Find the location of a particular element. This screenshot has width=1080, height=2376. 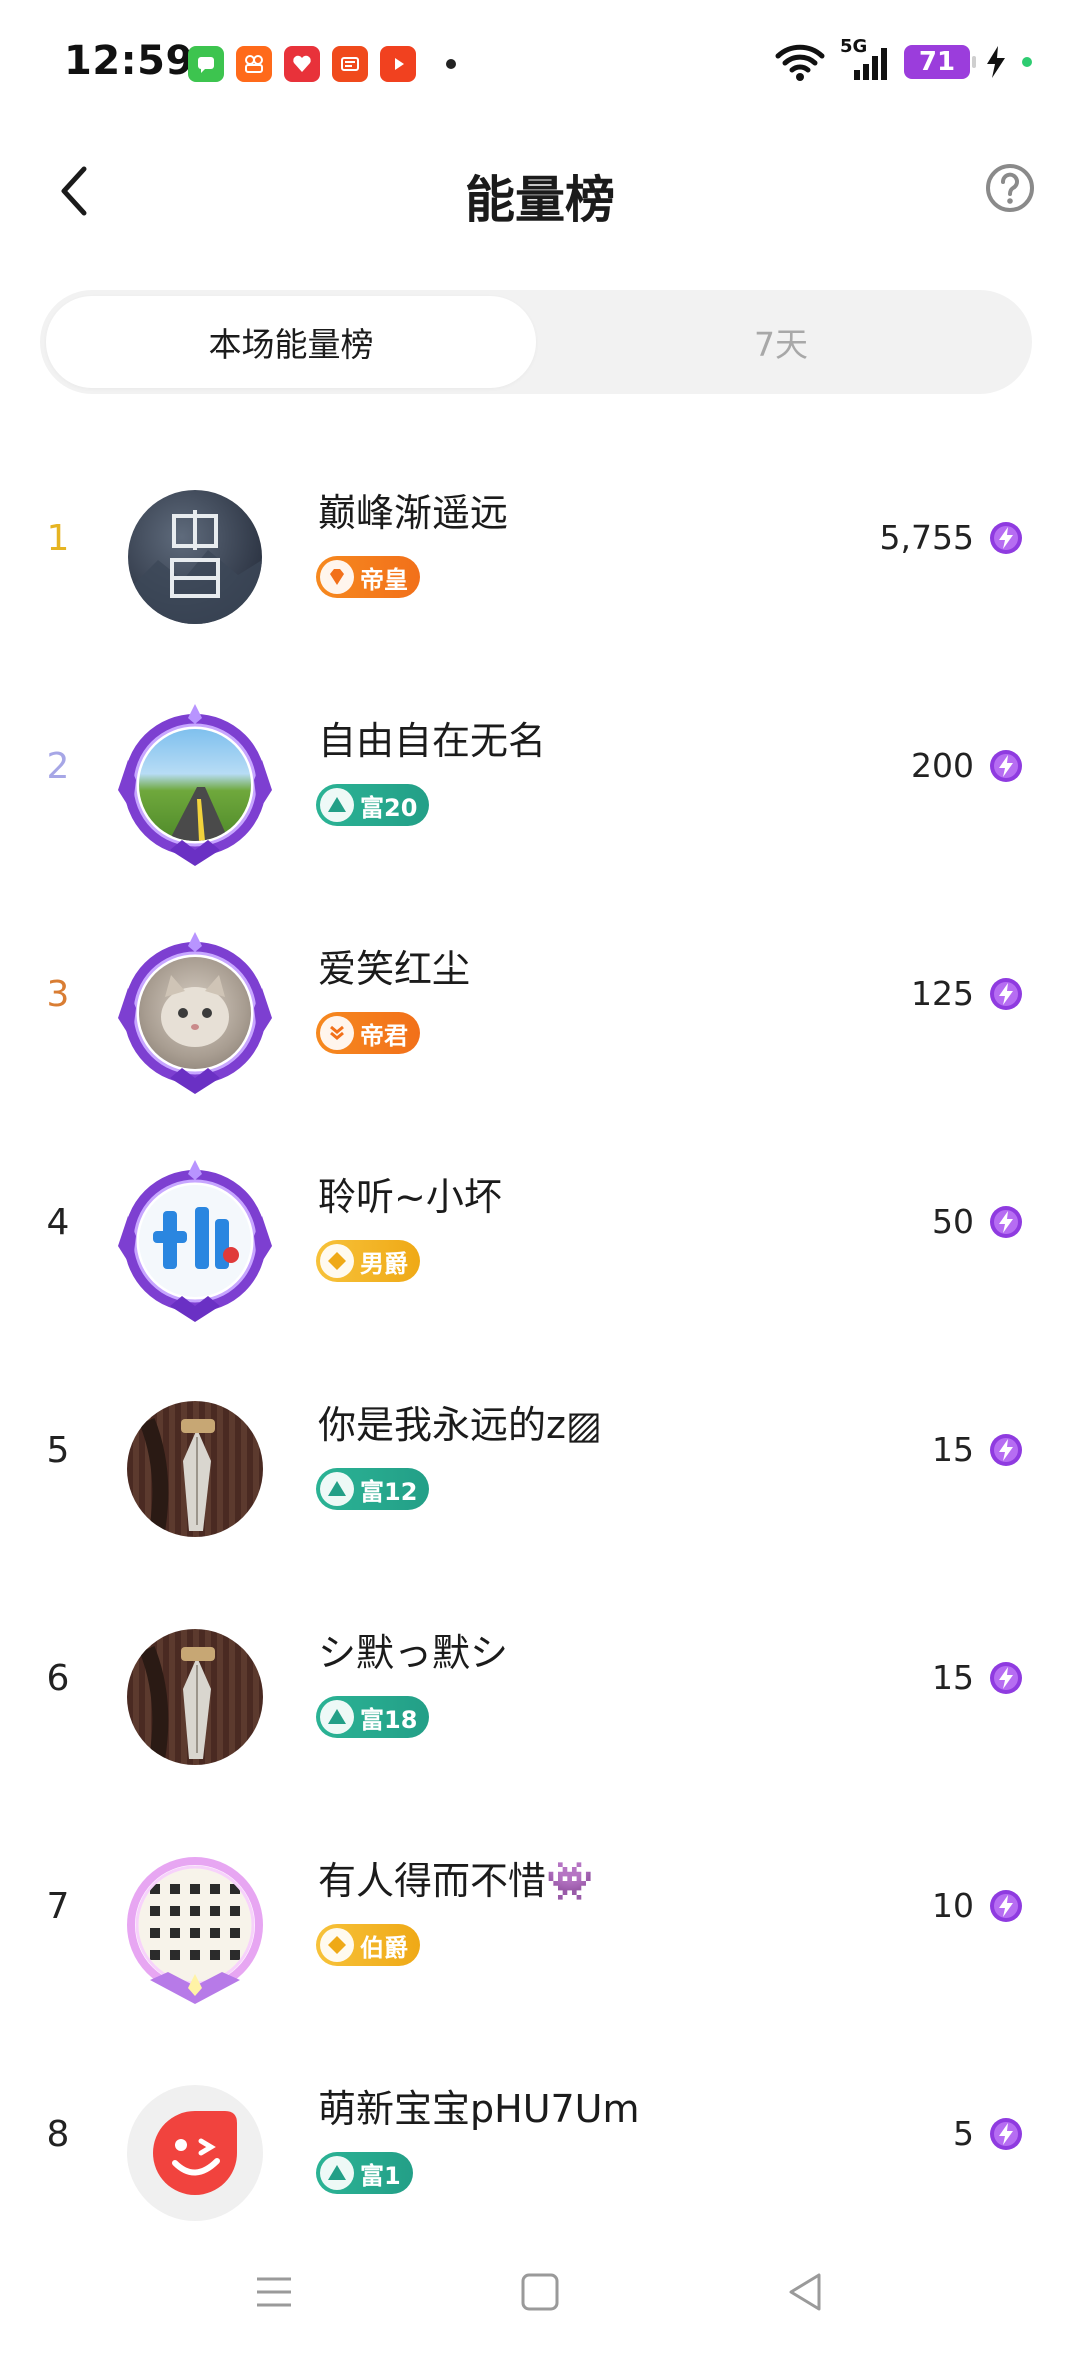

badge-label: 富1 is located at coordinates (380, 2175).